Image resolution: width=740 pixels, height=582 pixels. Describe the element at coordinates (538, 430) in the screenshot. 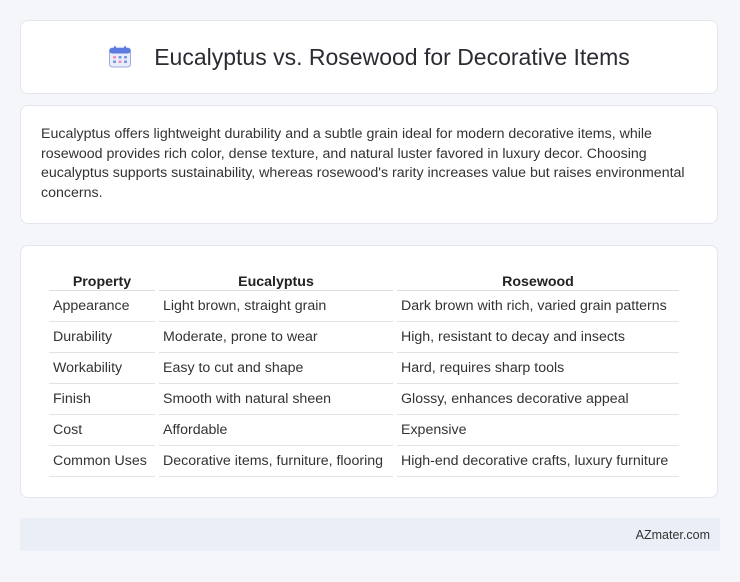

I see `table-cell-rosewood: Expensive` at that location.